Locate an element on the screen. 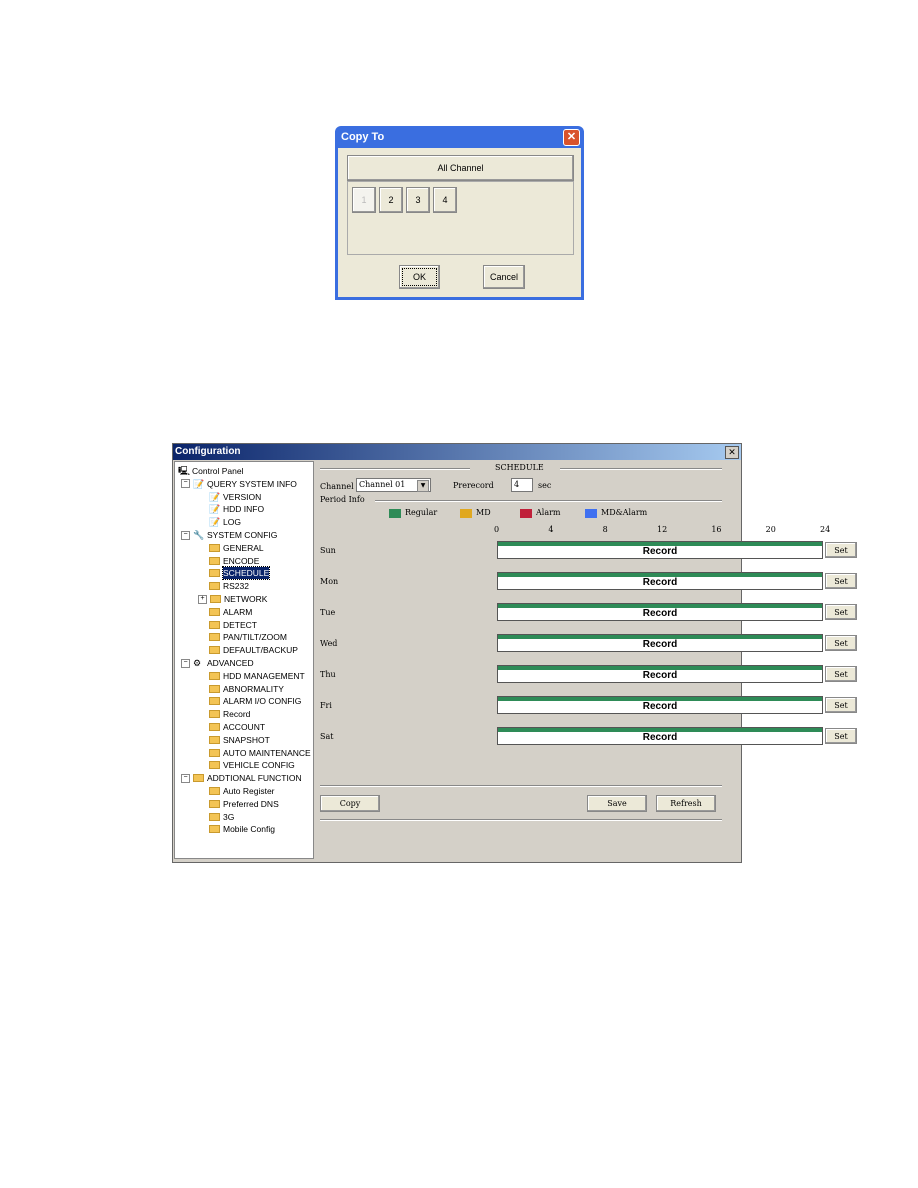  ok-button: OK is located at coordinates (419, 277).